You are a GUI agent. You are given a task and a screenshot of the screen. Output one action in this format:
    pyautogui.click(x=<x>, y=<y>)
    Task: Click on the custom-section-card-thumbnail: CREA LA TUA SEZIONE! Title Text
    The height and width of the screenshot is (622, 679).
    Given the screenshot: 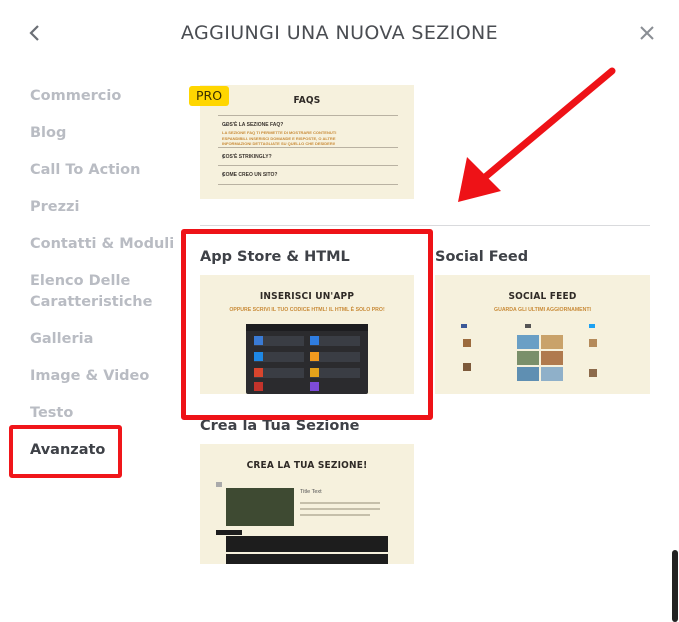 What is the action you would take?
    pyautogui.click(x=307, y=504)
    